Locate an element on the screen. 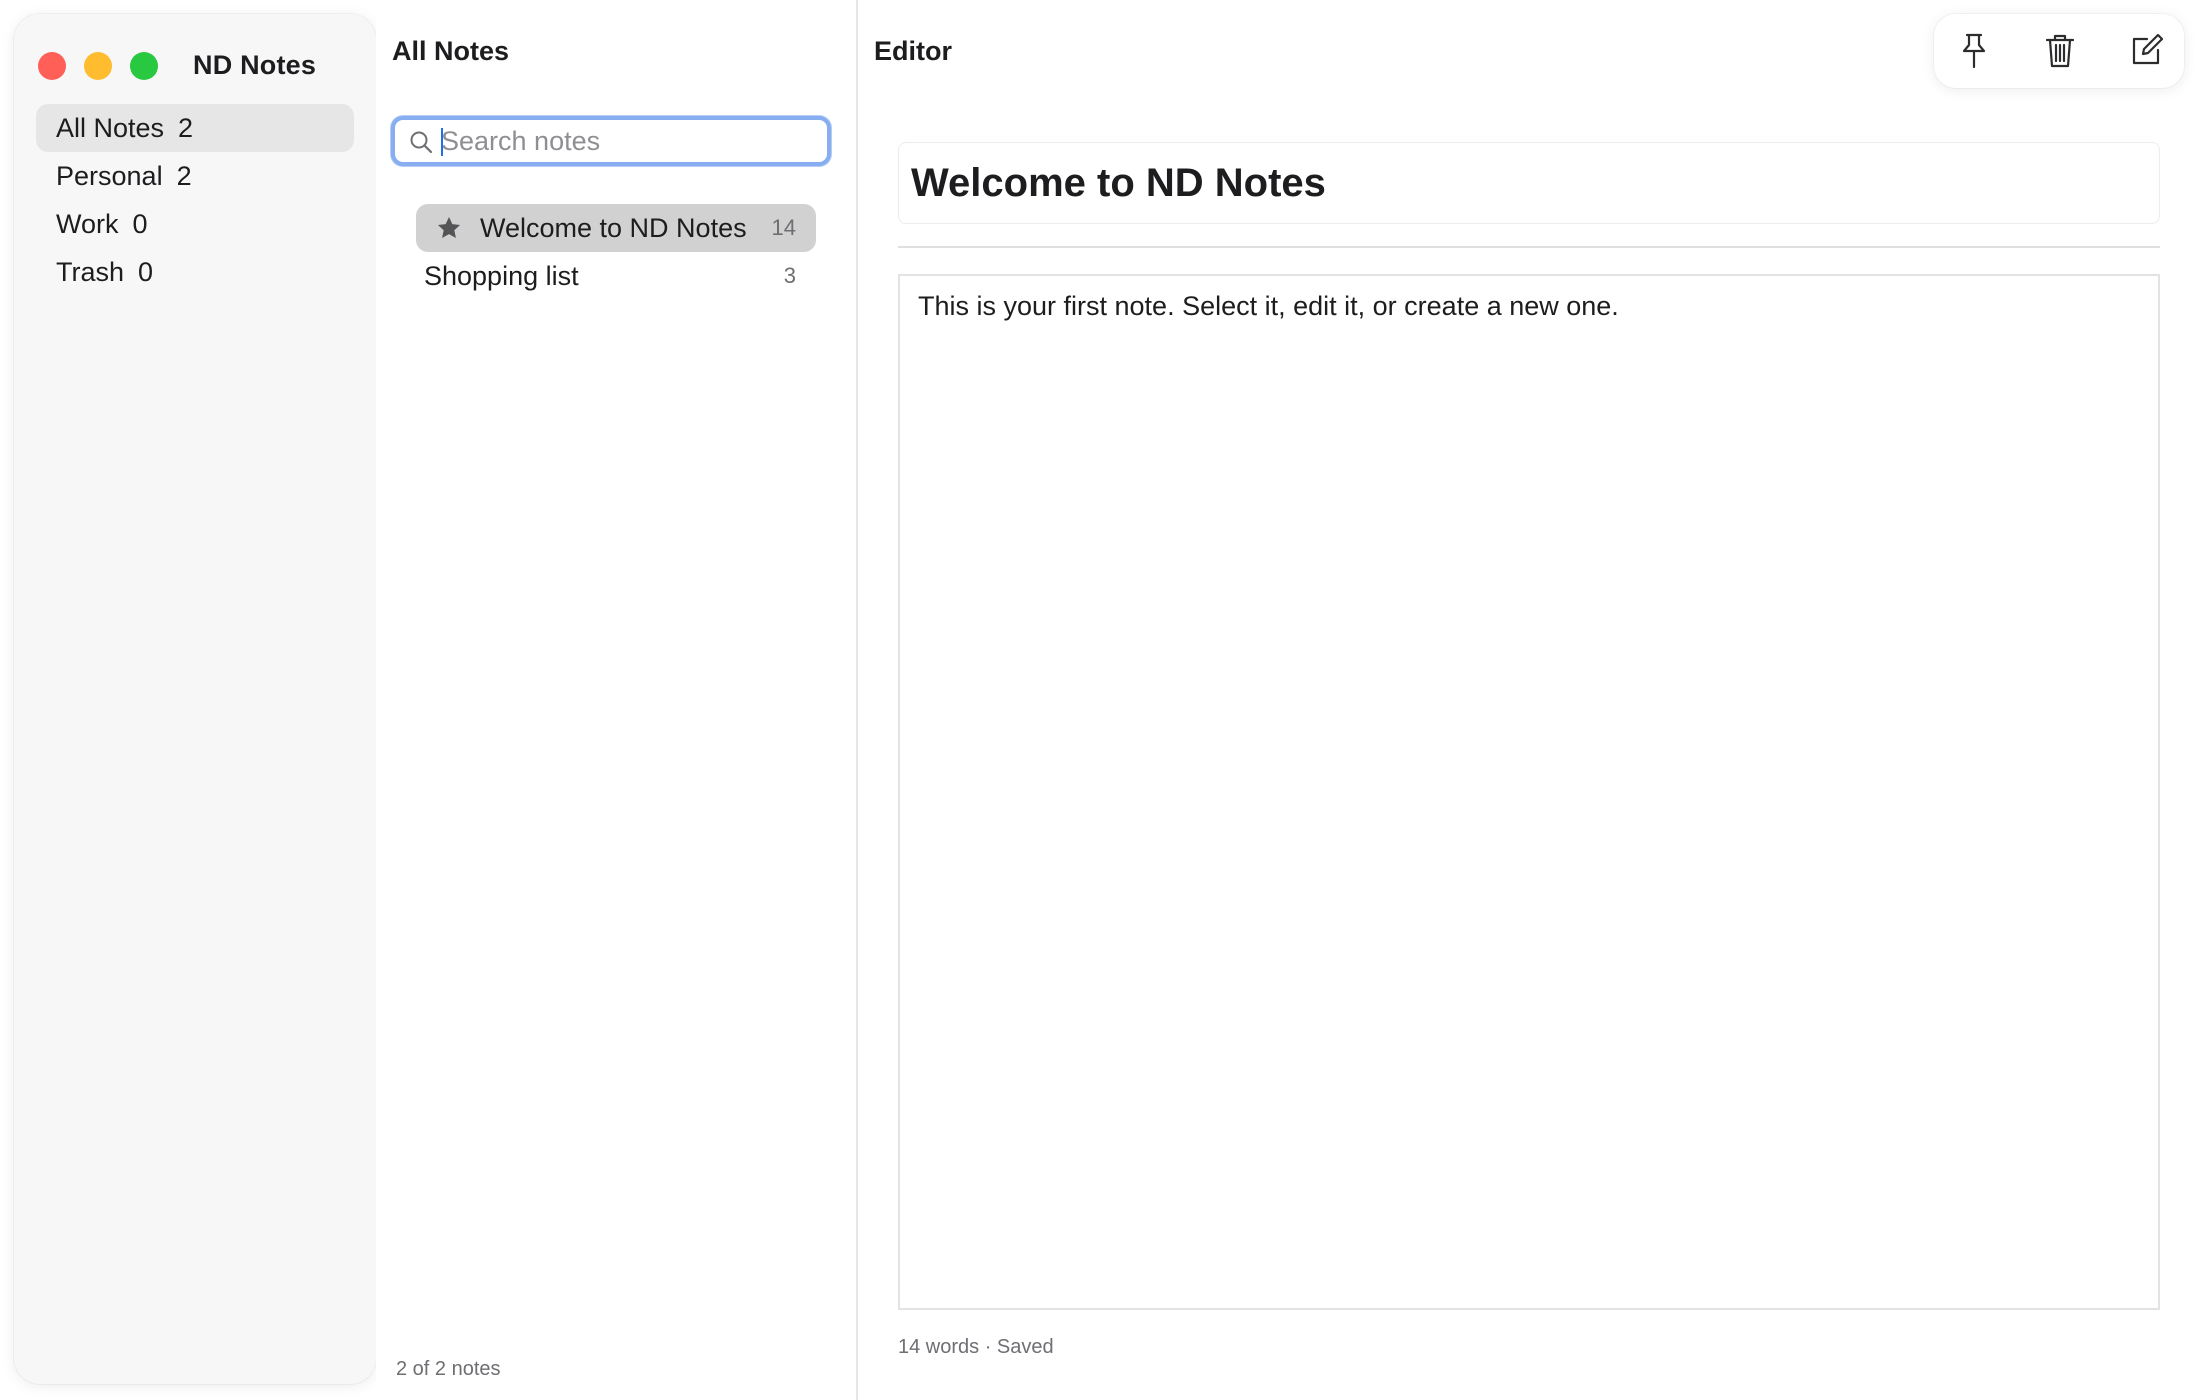 Image resolution: width=2200 pixels, height=1400 pixels. note-row-welcome: Welcome to ND Notes 14 is located at coordinates (616, 228).